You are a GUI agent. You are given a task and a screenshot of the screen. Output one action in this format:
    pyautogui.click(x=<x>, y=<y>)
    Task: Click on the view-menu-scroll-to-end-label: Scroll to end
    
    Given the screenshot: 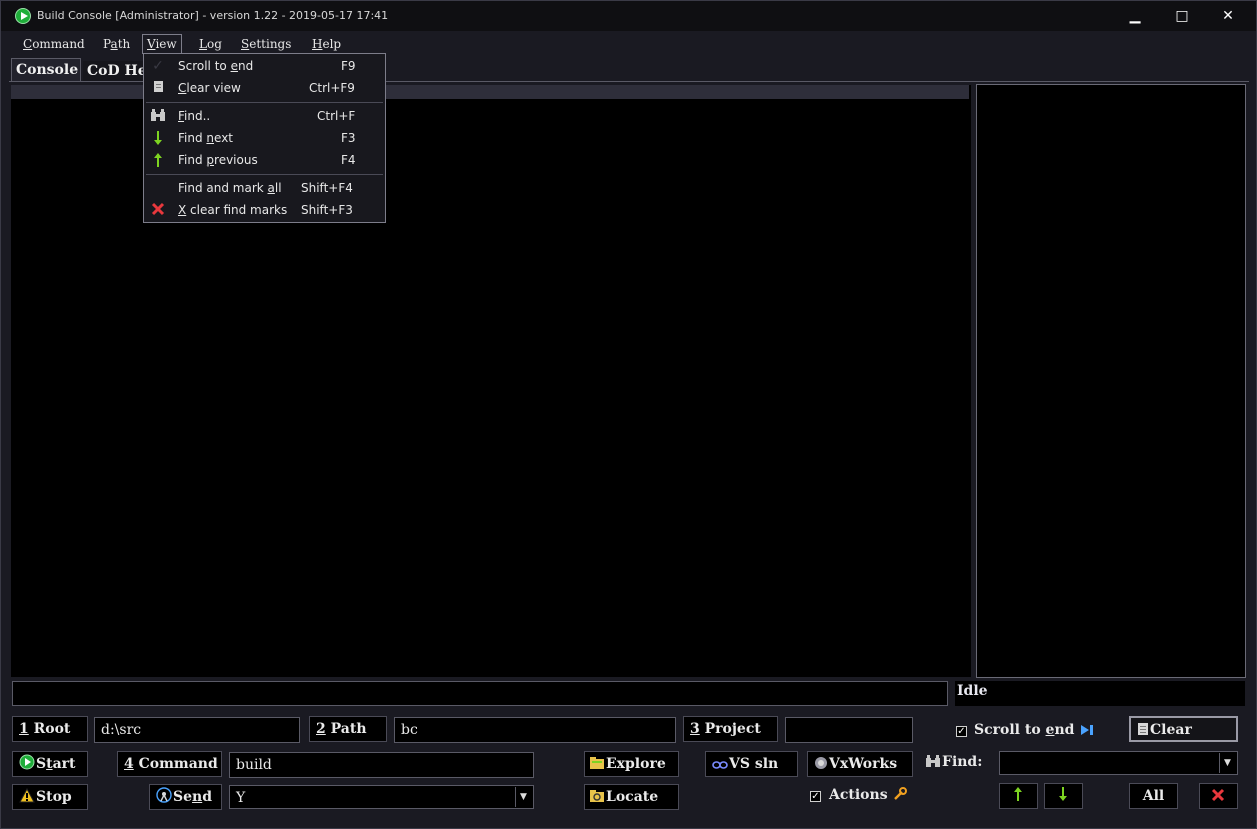 What is the action you would take?
    pyautogui.click(x=215, y=66)
    